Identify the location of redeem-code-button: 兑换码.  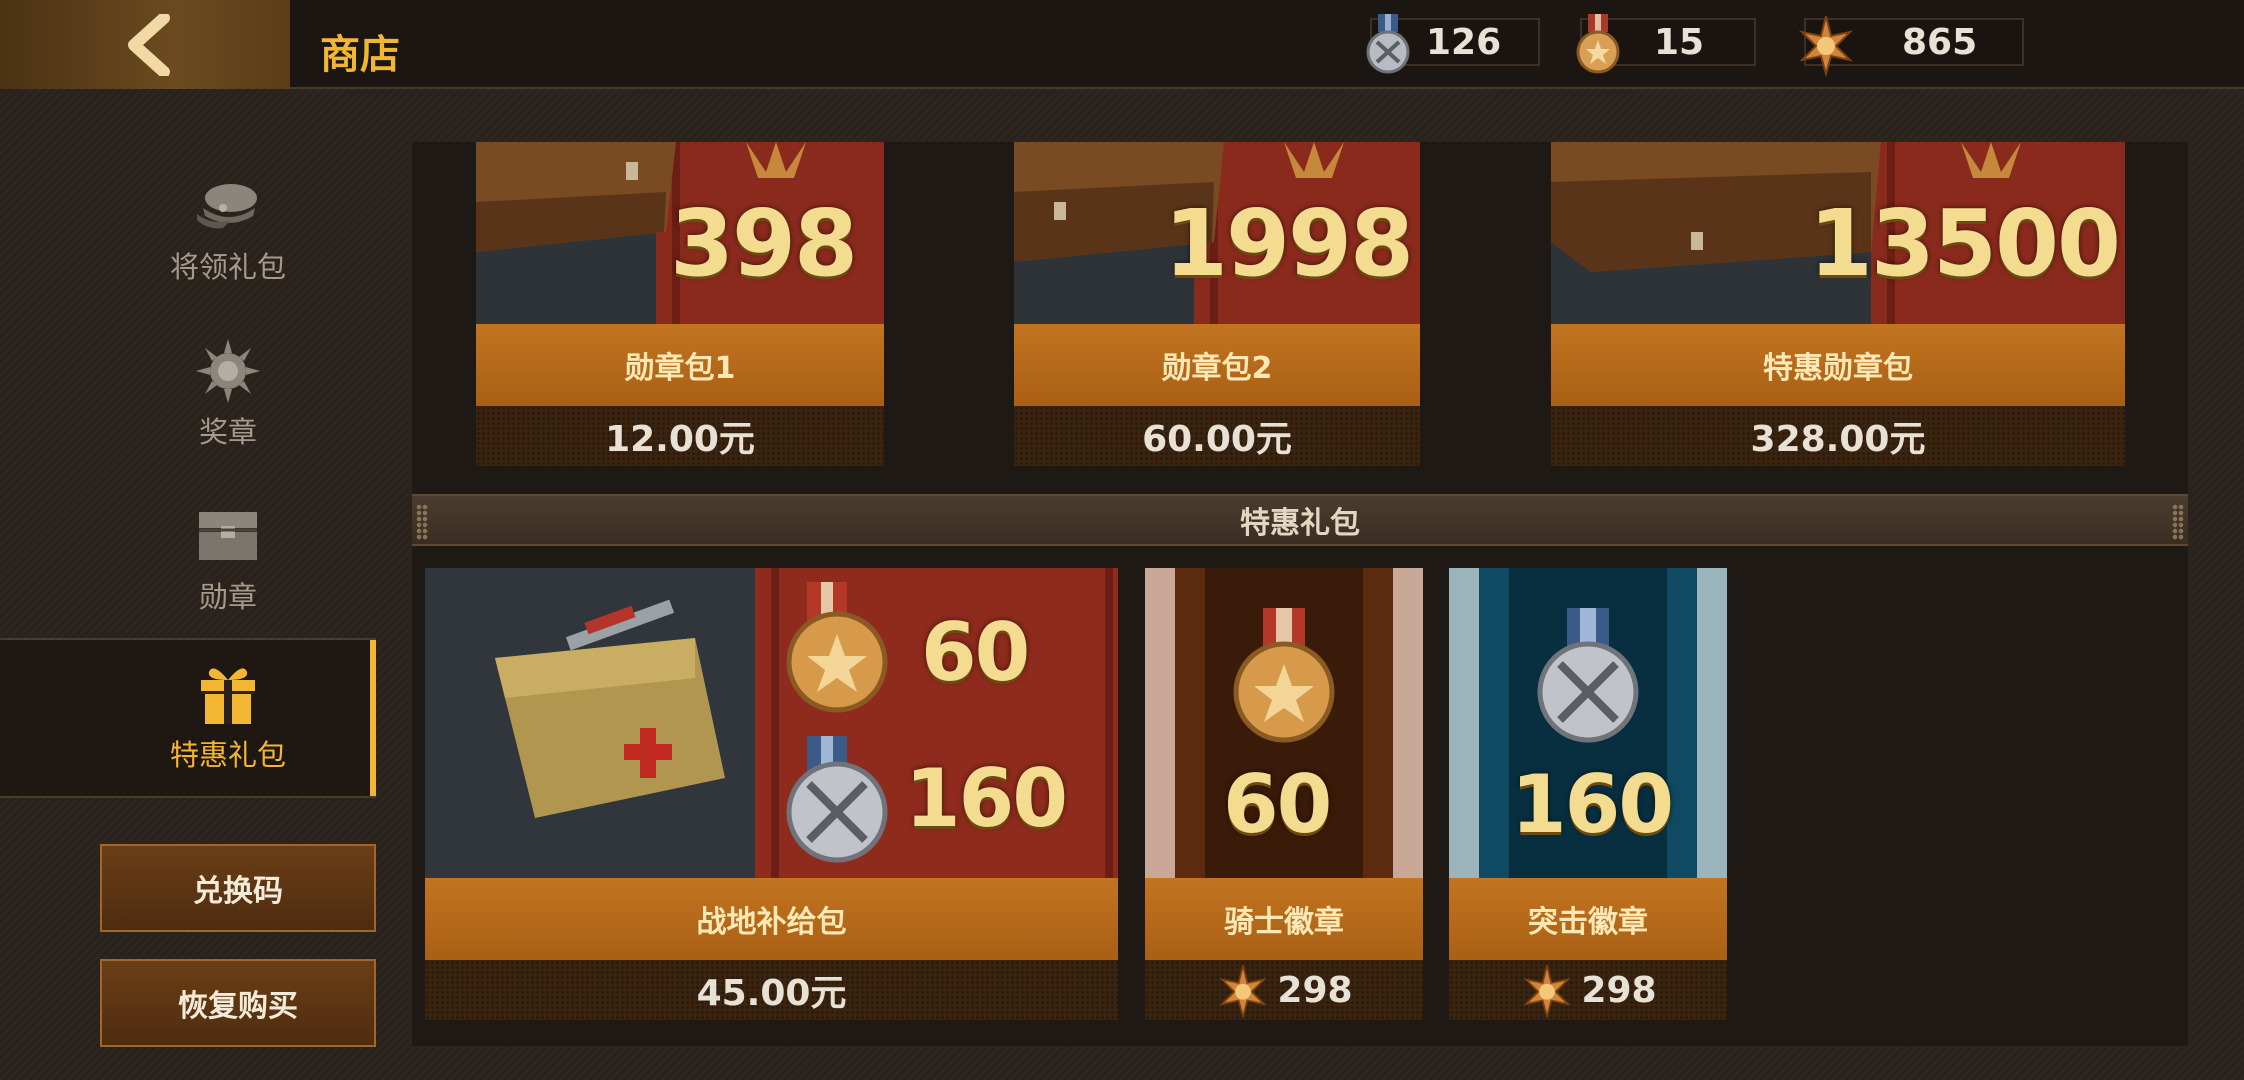
(238, 888).